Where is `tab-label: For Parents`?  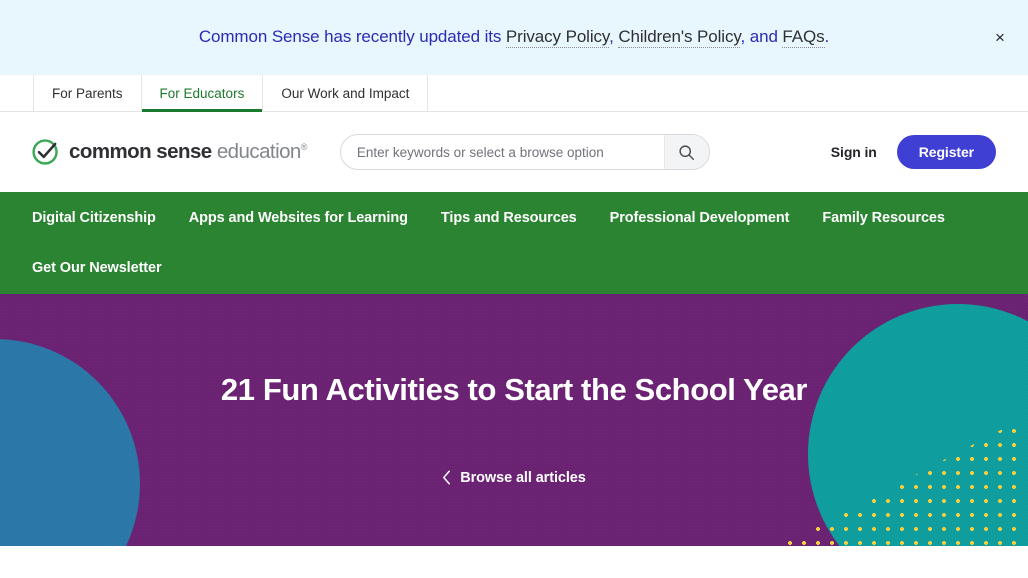 tab-label: For Parents is located at coordinates (87, 93).